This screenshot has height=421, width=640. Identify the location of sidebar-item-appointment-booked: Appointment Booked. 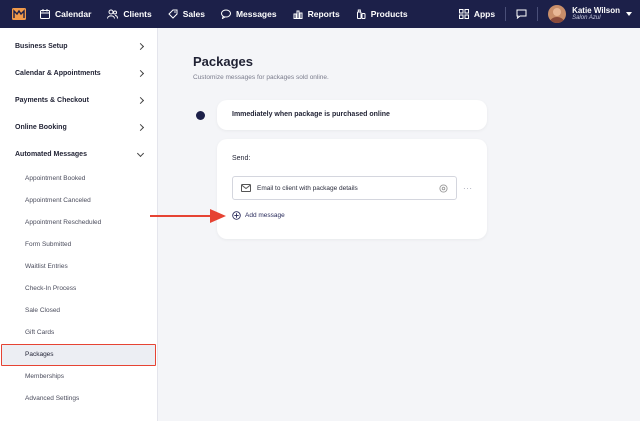
(55, 178).